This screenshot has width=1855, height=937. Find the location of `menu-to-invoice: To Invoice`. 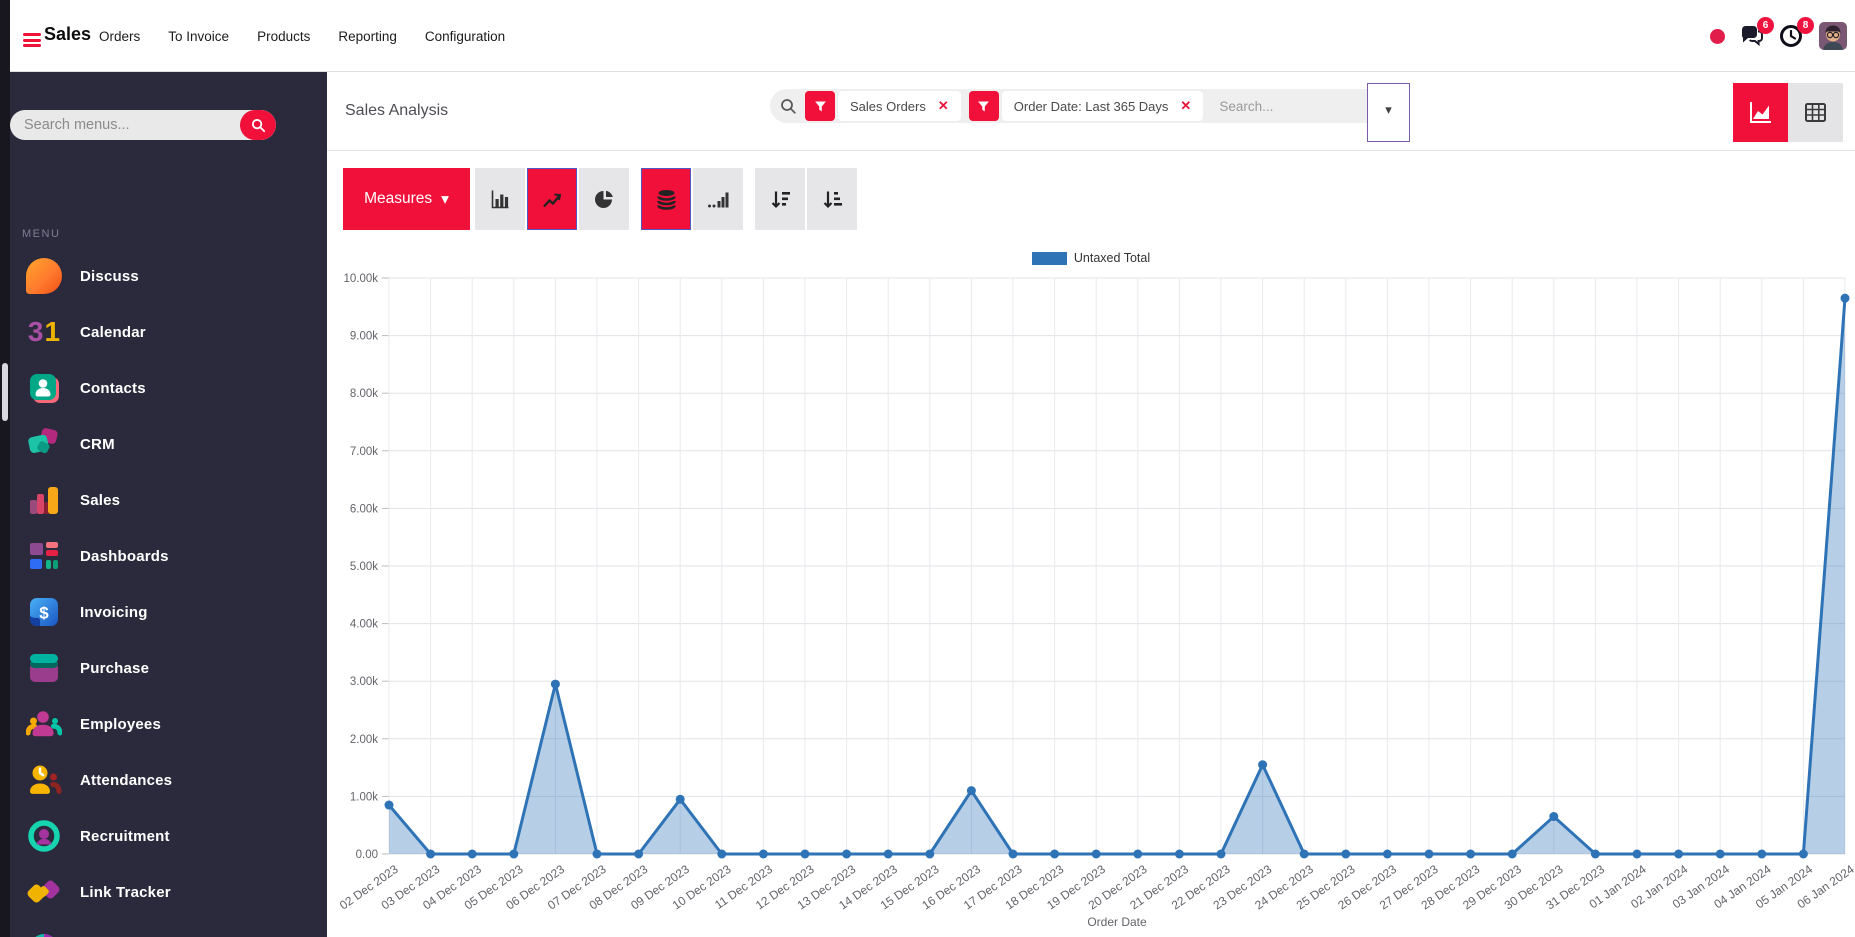

menu-to-invoice: To Invoice is located at coordinates (198, 36).